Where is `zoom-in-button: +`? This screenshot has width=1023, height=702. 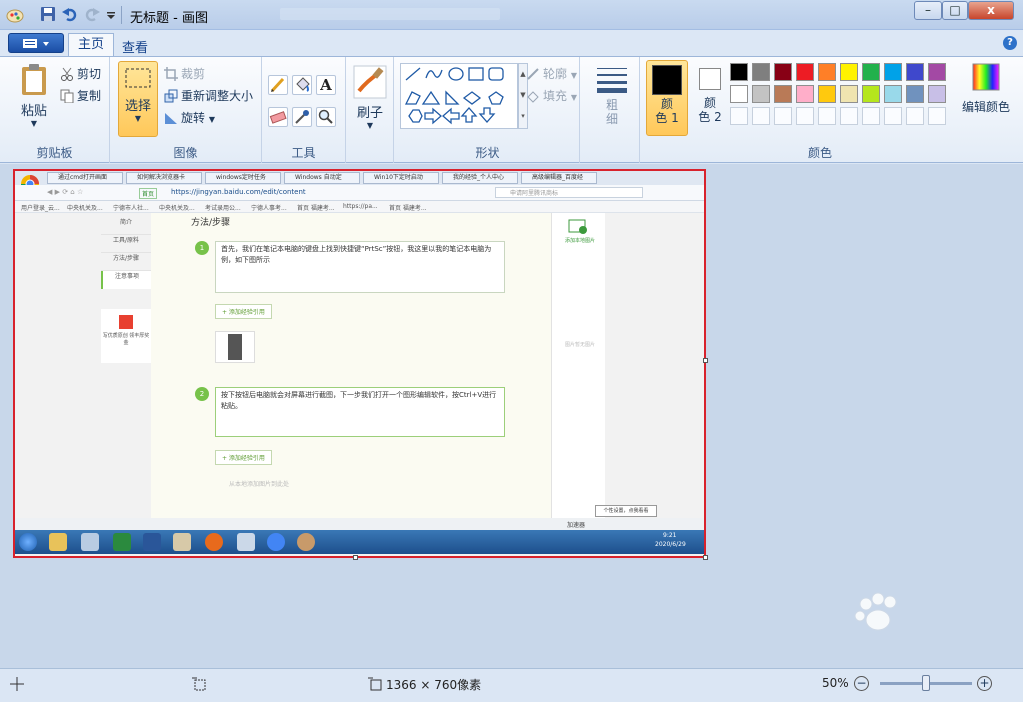
zoom-in-button: + is located at coordinates (984, 683).